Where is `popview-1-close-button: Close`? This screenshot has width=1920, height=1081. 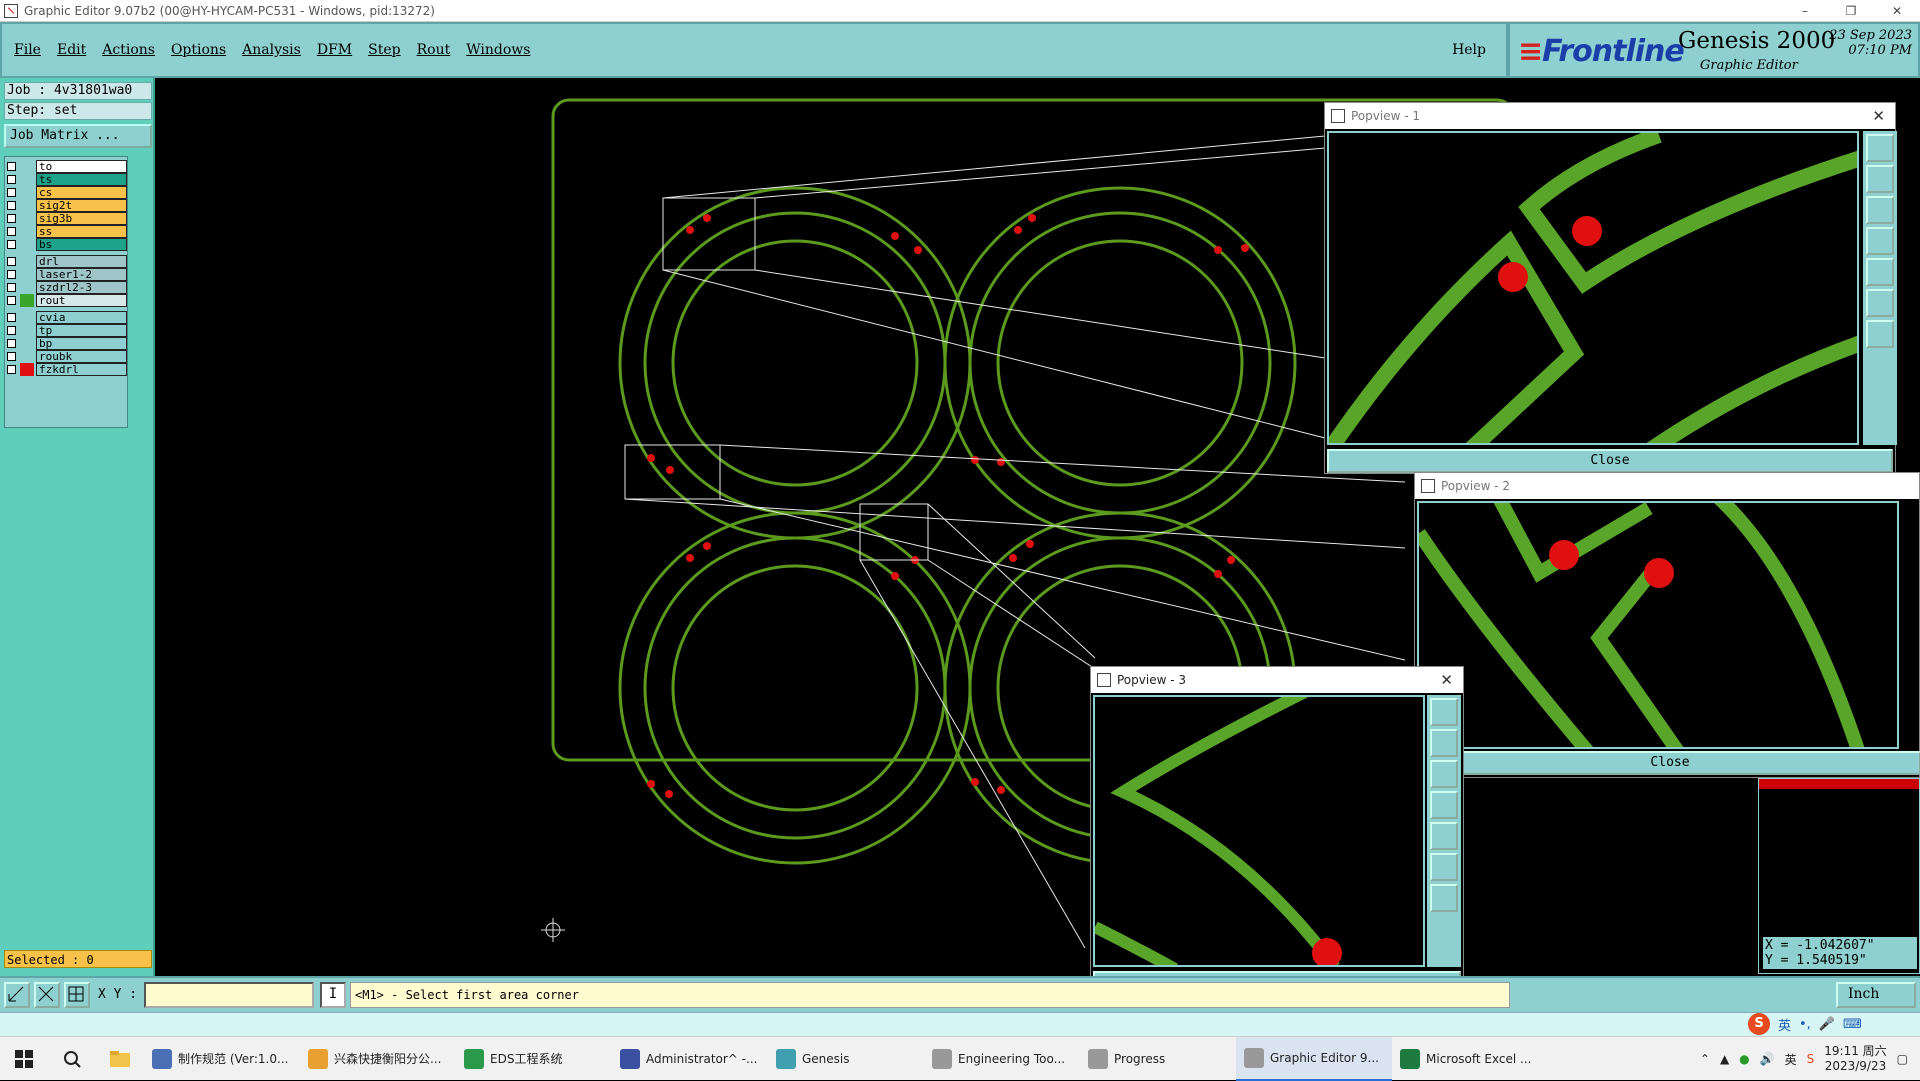 popview-1-close-button: Close is located at coordinates (1610, 461).